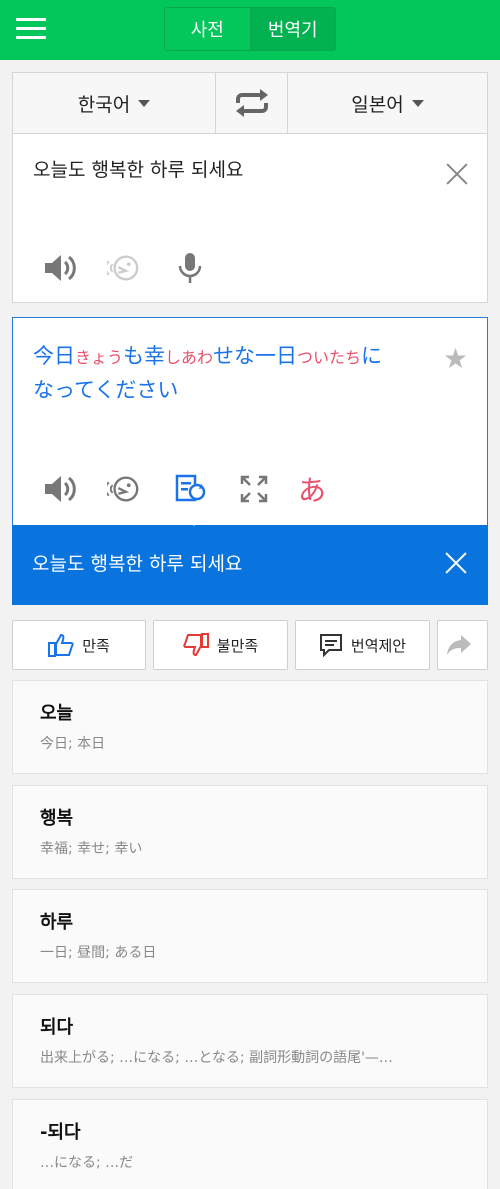 Image resolution: width=500 pixels, height=1189 pixels. I want to click on word-headword: 행복, so click(57, 818).